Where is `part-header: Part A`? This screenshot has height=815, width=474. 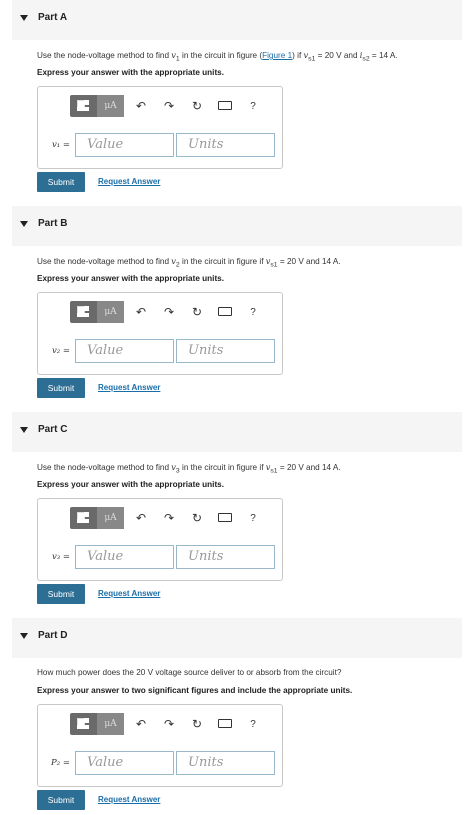 part-header: Part A is located at coordinates (237, 20).